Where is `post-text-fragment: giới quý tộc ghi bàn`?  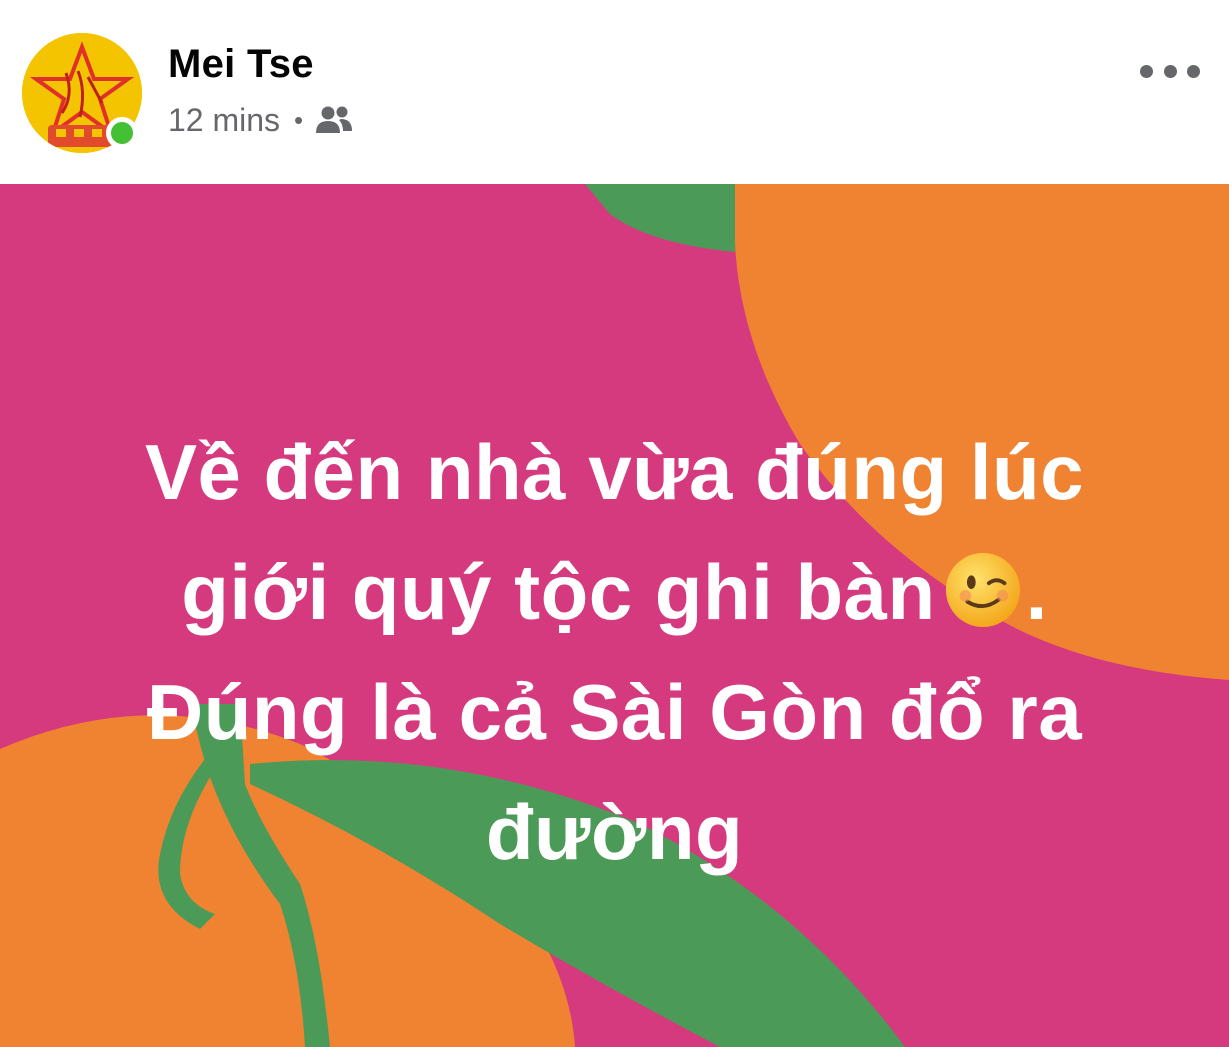 post-text-fragment: giới quý tộc ghi bàn is located at coordinates (558, 592).